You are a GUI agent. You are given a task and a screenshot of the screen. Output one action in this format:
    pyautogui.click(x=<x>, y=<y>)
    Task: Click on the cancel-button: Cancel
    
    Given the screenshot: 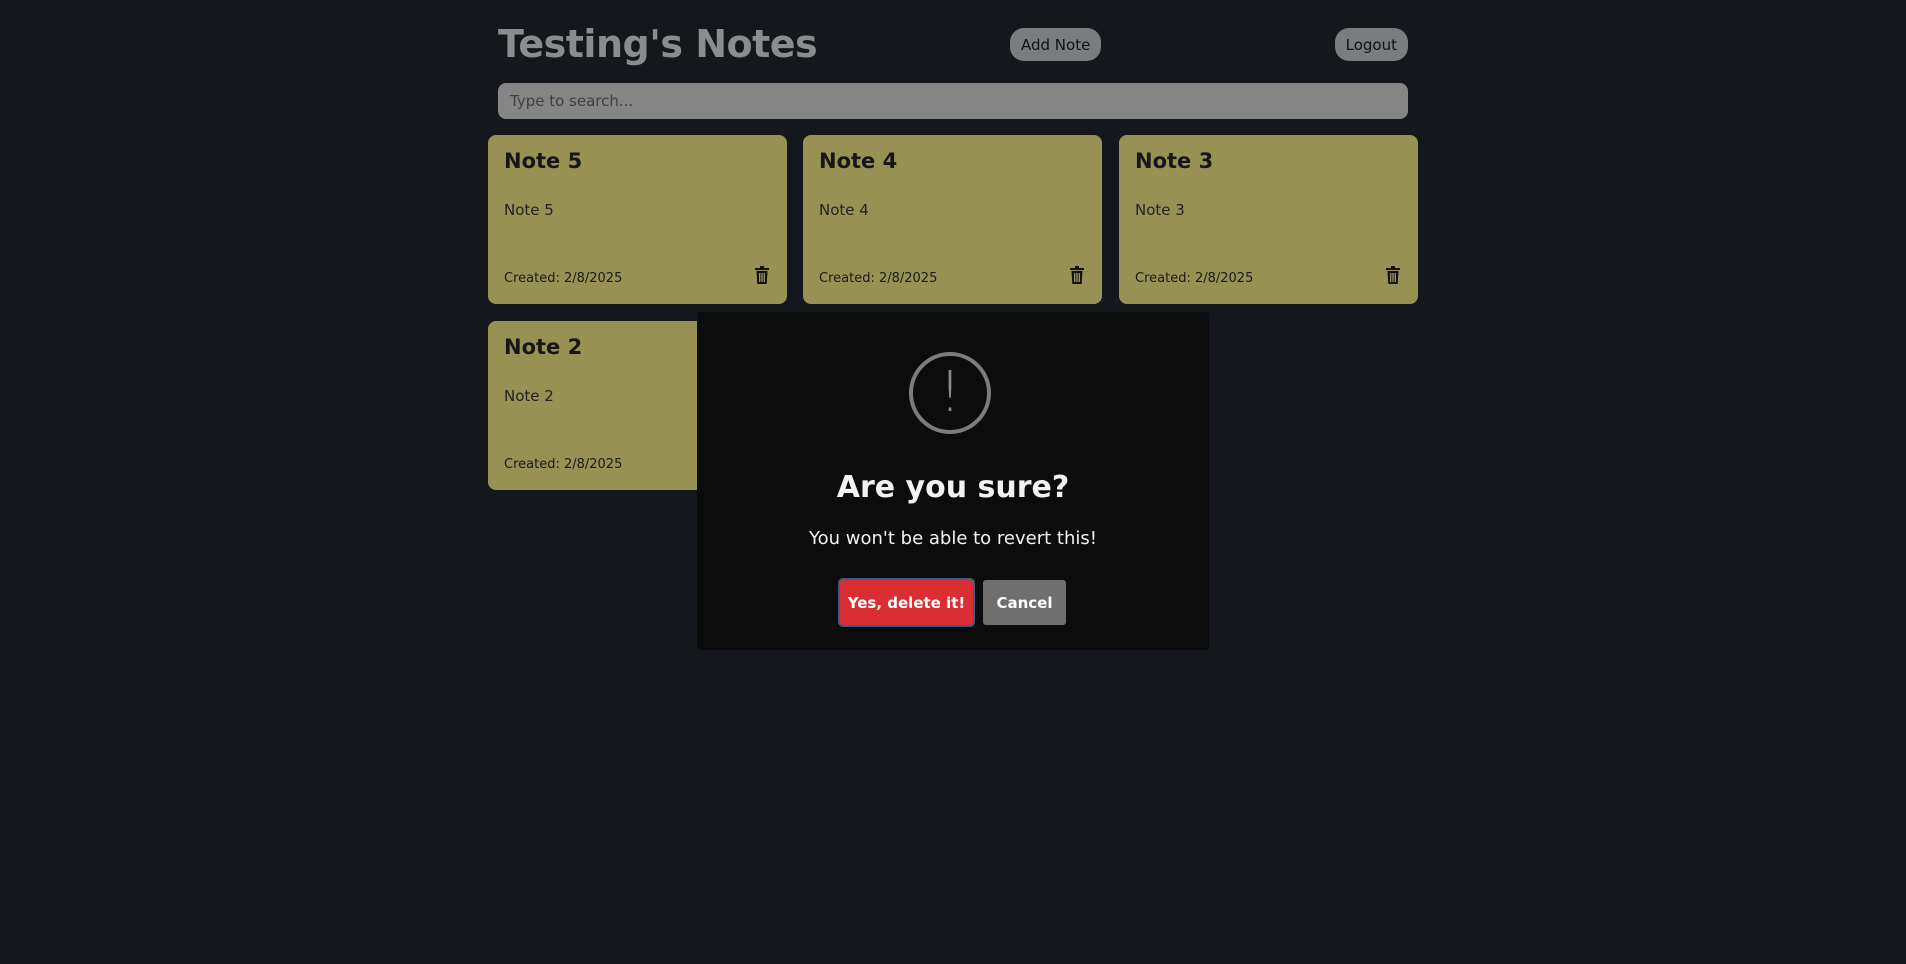 What is the action you would take?
    pyautogui.click(x=1024, y=602)
    